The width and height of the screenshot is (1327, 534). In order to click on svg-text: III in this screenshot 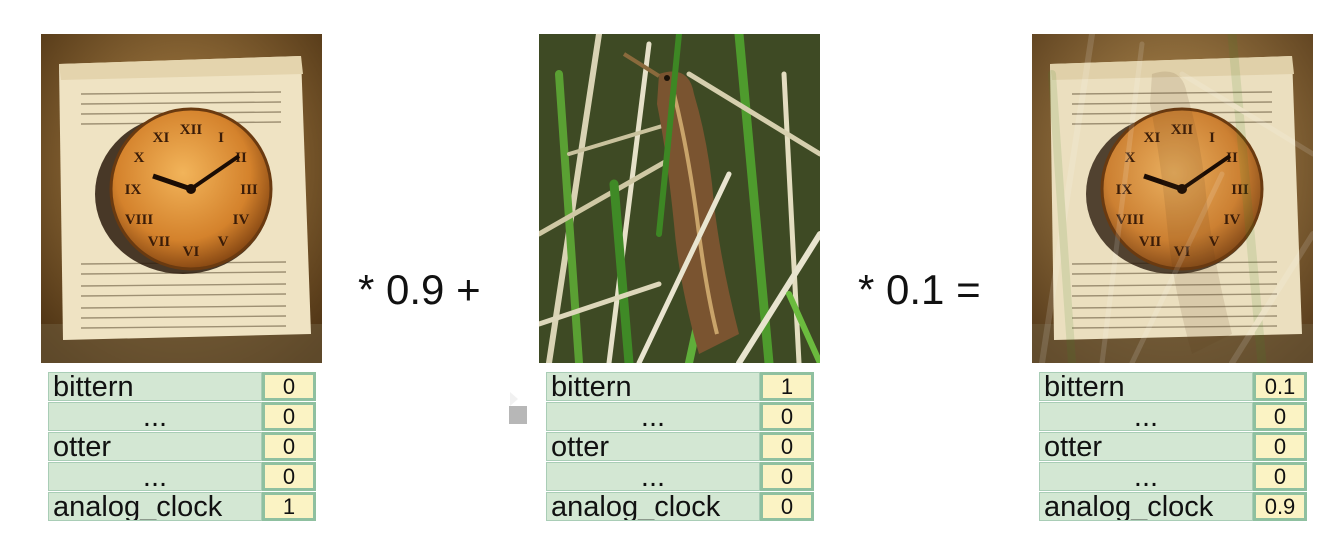, I will do `click(249, 190)`.